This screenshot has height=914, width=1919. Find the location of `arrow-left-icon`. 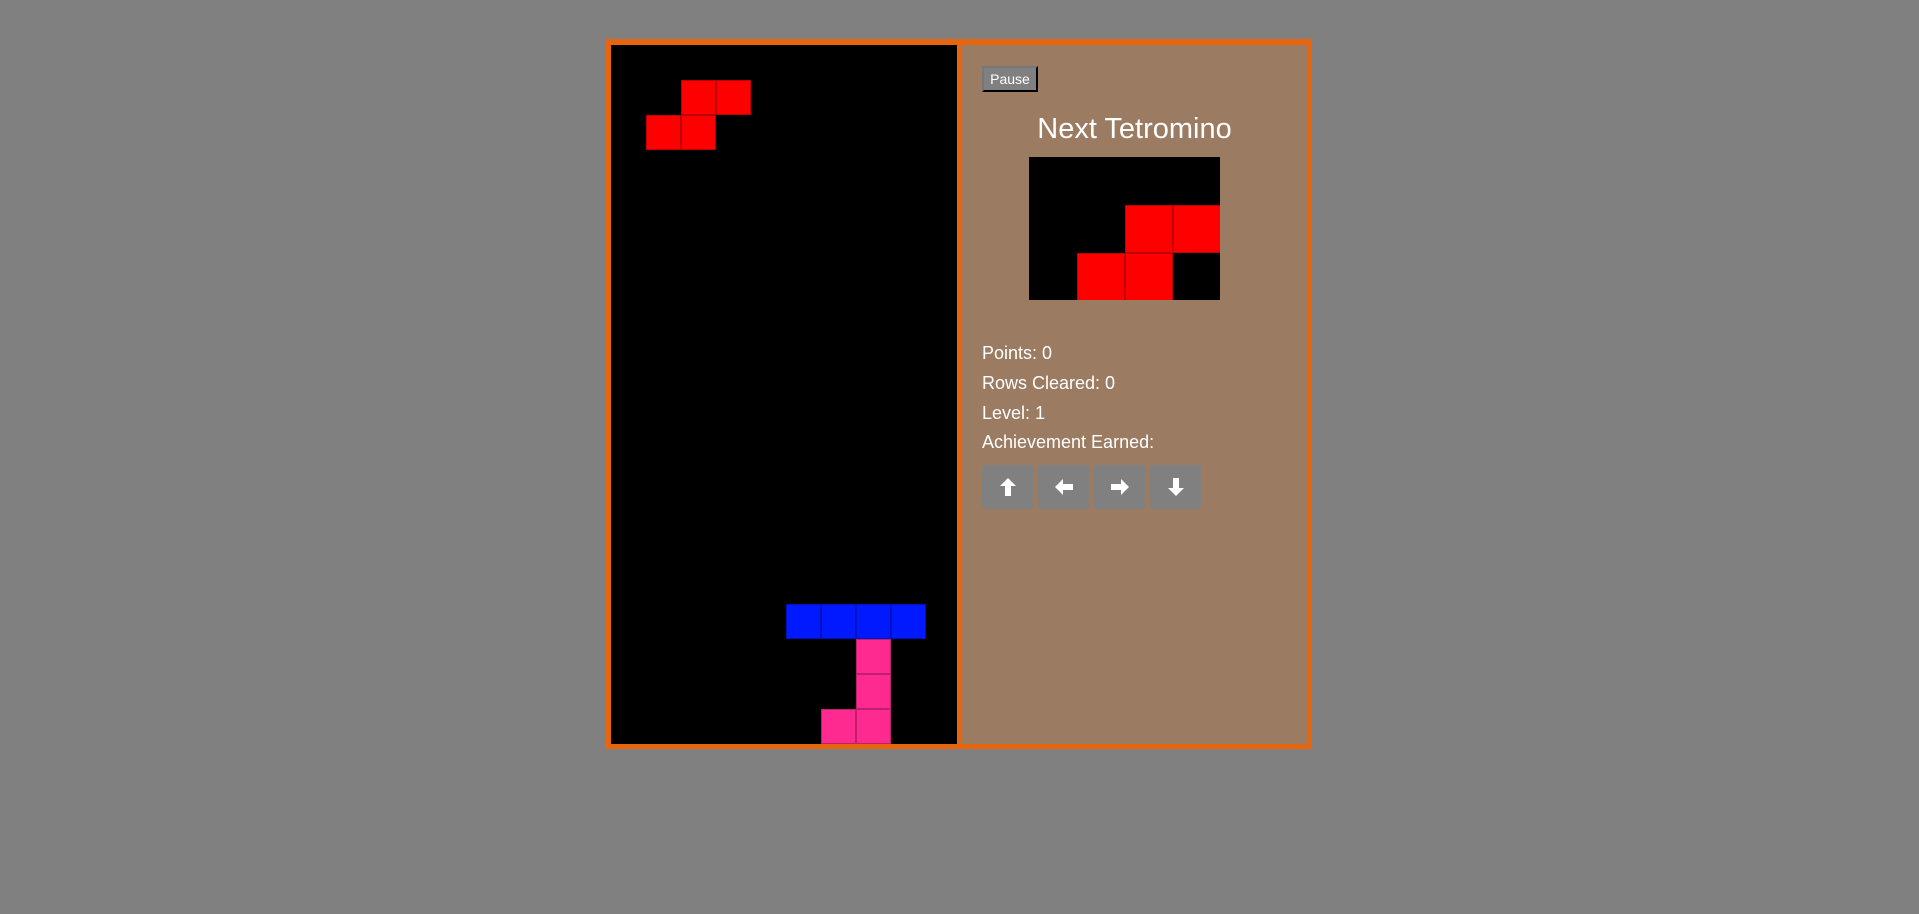

arrow-left-icon is located at coordinates (1063, 487).